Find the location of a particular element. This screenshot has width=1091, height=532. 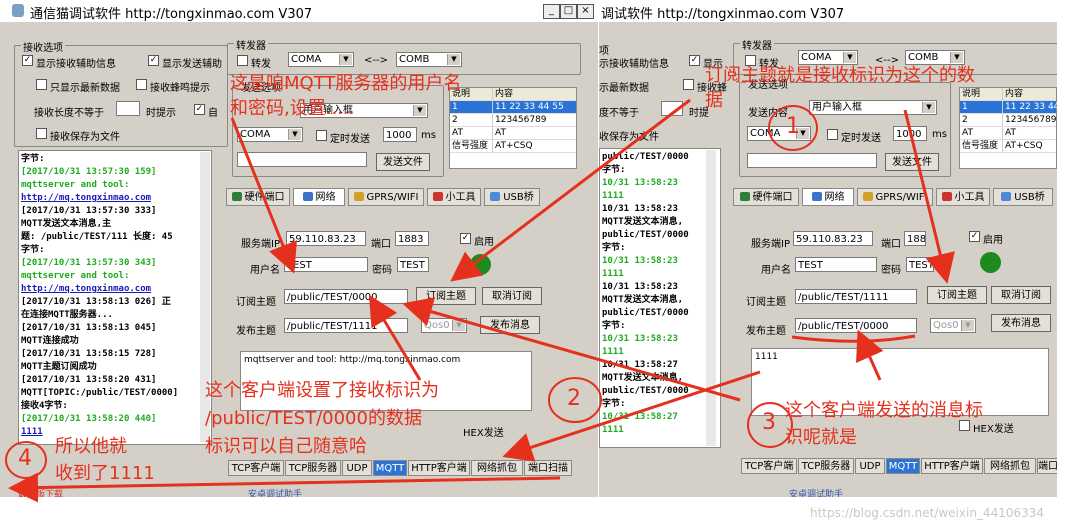

annotation-client-line1: 这个客户端设置了接收标识为 is located at coordinates (322, 390).